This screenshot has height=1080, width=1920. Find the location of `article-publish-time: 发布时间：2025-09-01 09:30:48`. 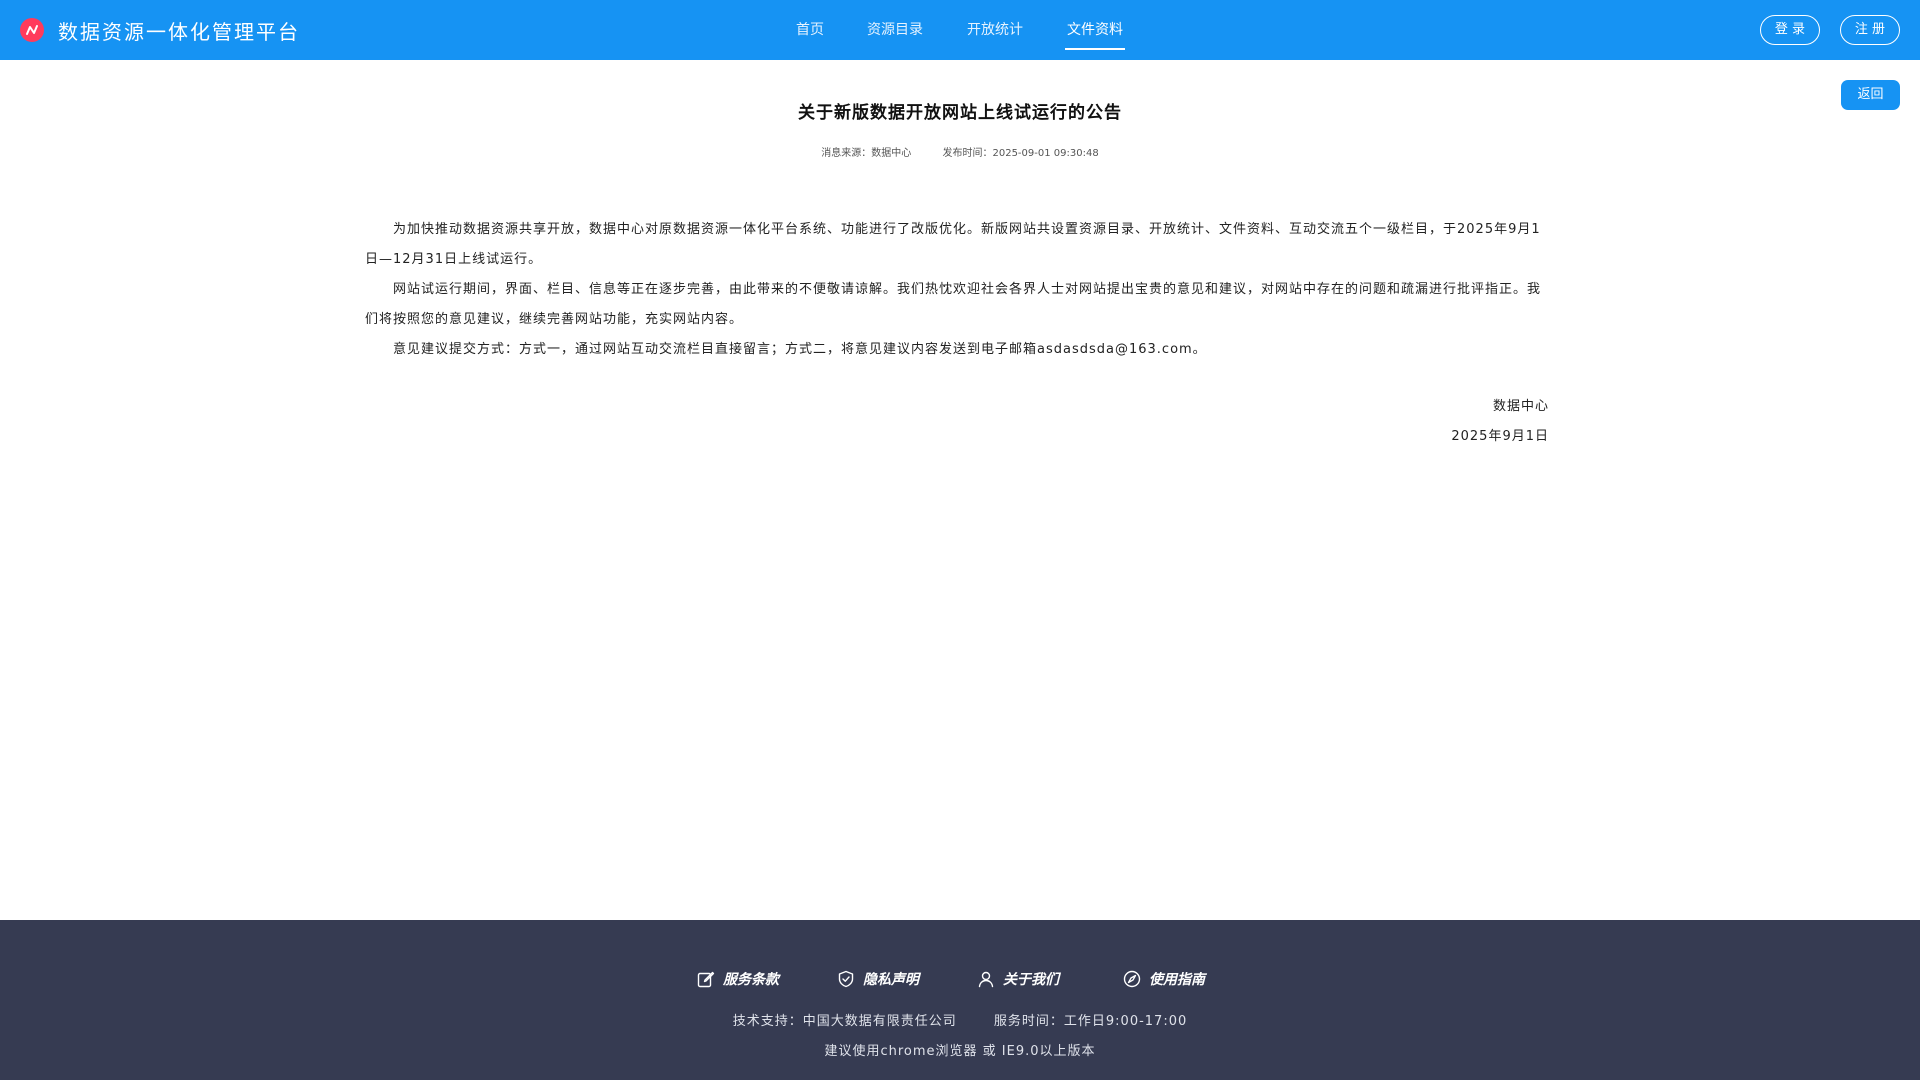

article-publish-time: 发布时间：2025-09-01 09:30:48 is located at coordinates (1020, 153).